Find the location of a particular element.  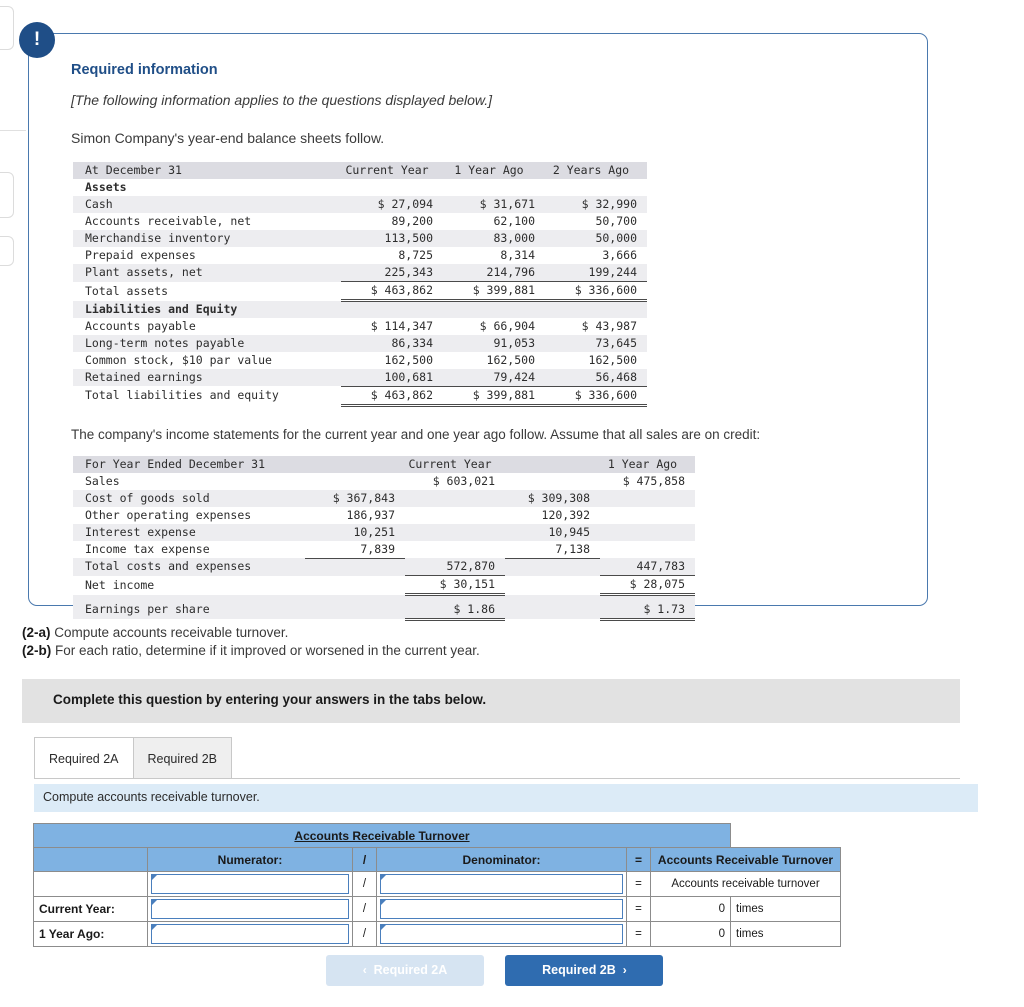

is-cell: 10,251 is located at coordinates (355, 532).